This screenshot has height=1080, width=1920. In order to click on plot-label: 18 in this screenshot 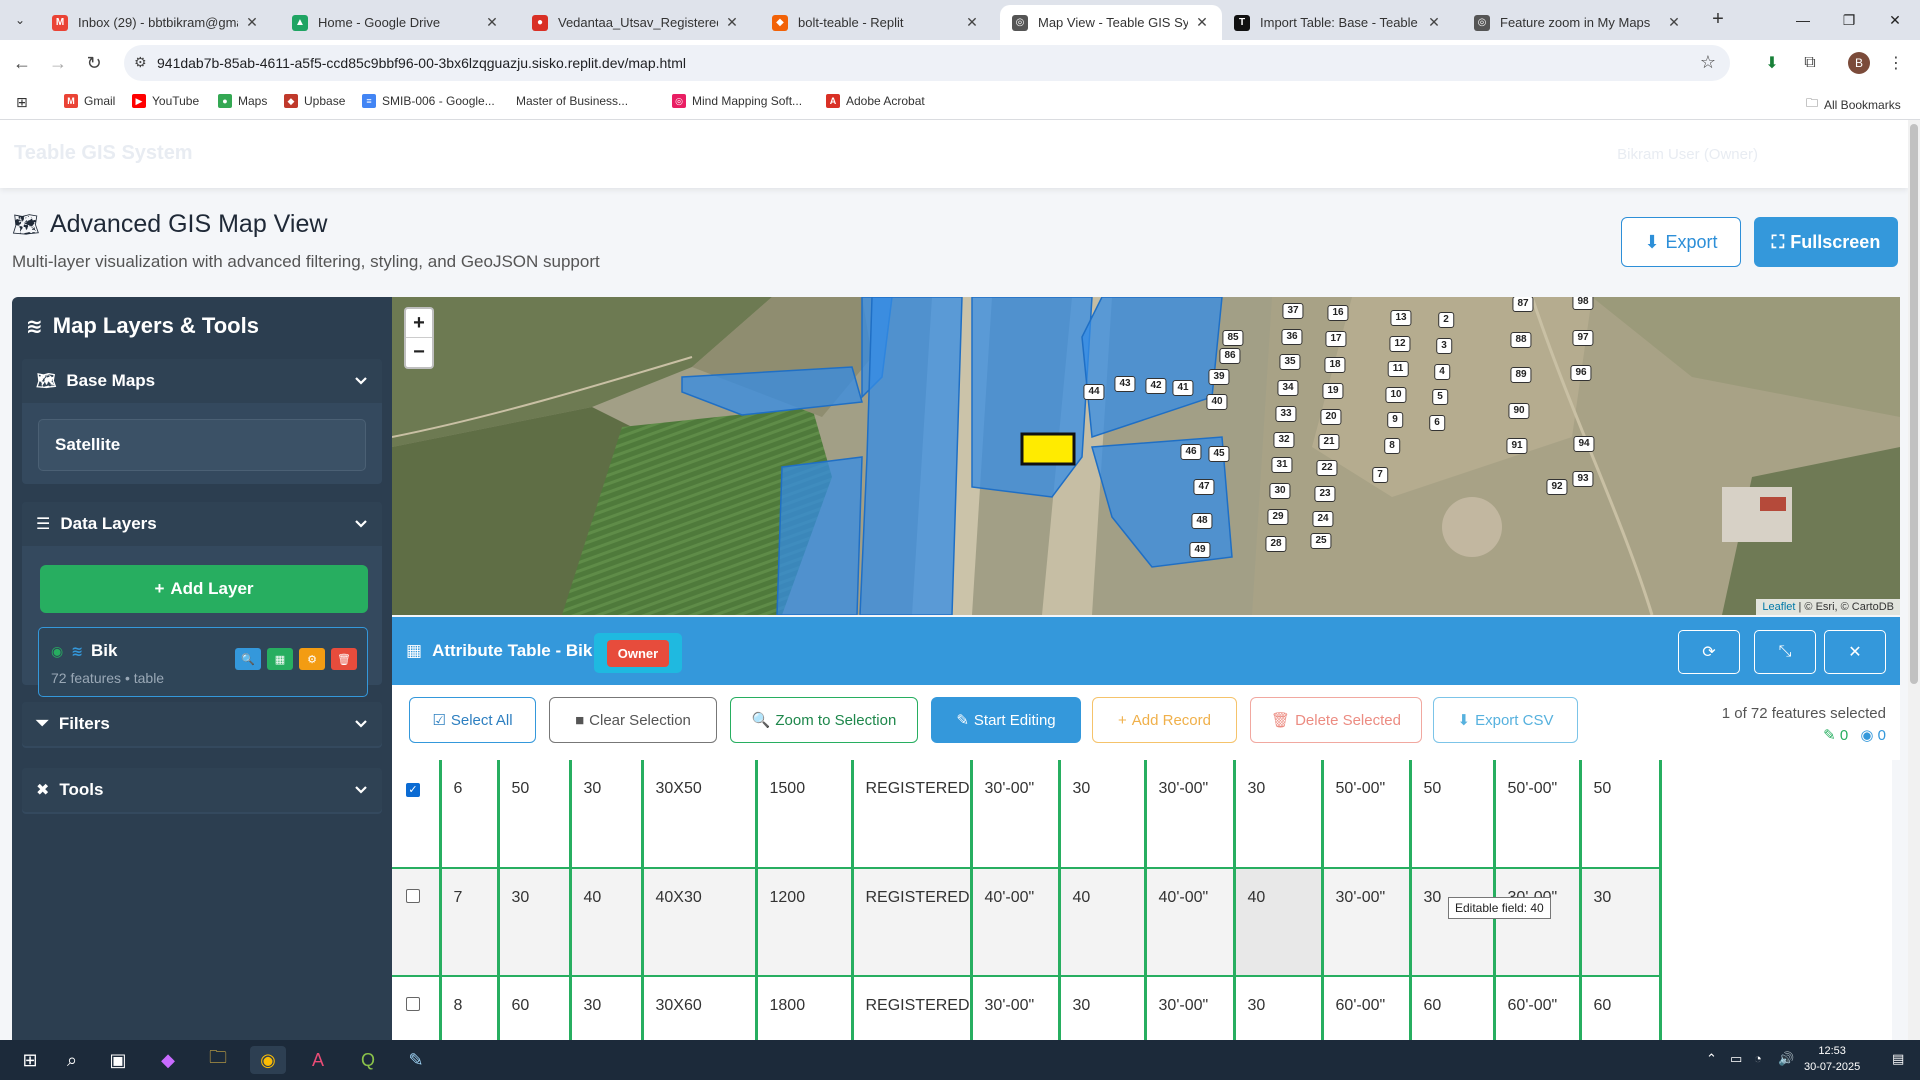, I will do `click(1335, 365)`.